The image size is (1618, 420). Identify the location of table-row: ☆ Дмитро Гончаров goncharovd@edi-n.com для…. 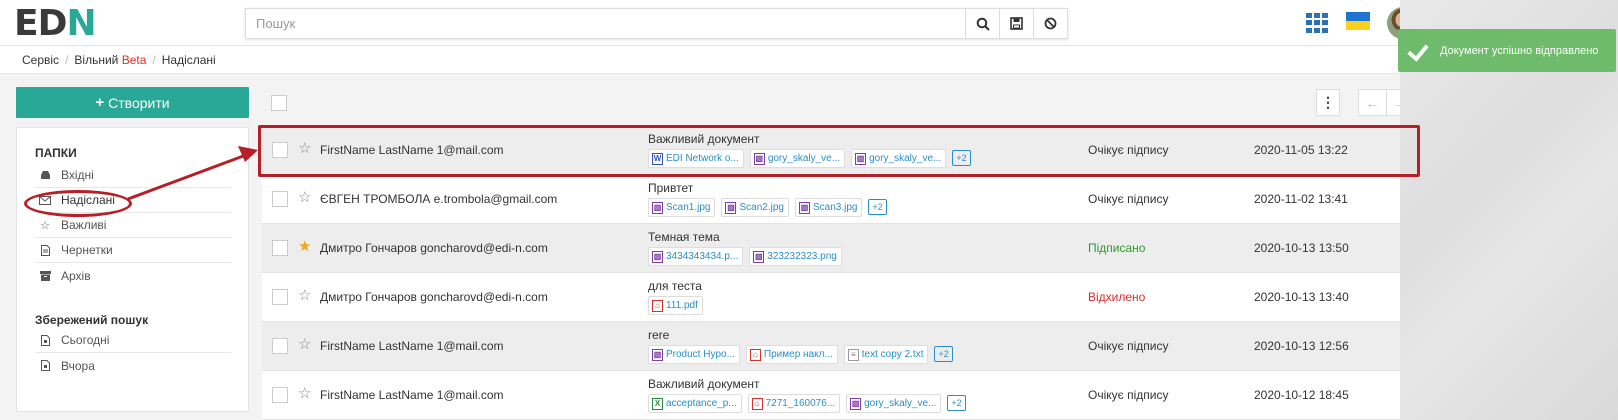
(840, 297).